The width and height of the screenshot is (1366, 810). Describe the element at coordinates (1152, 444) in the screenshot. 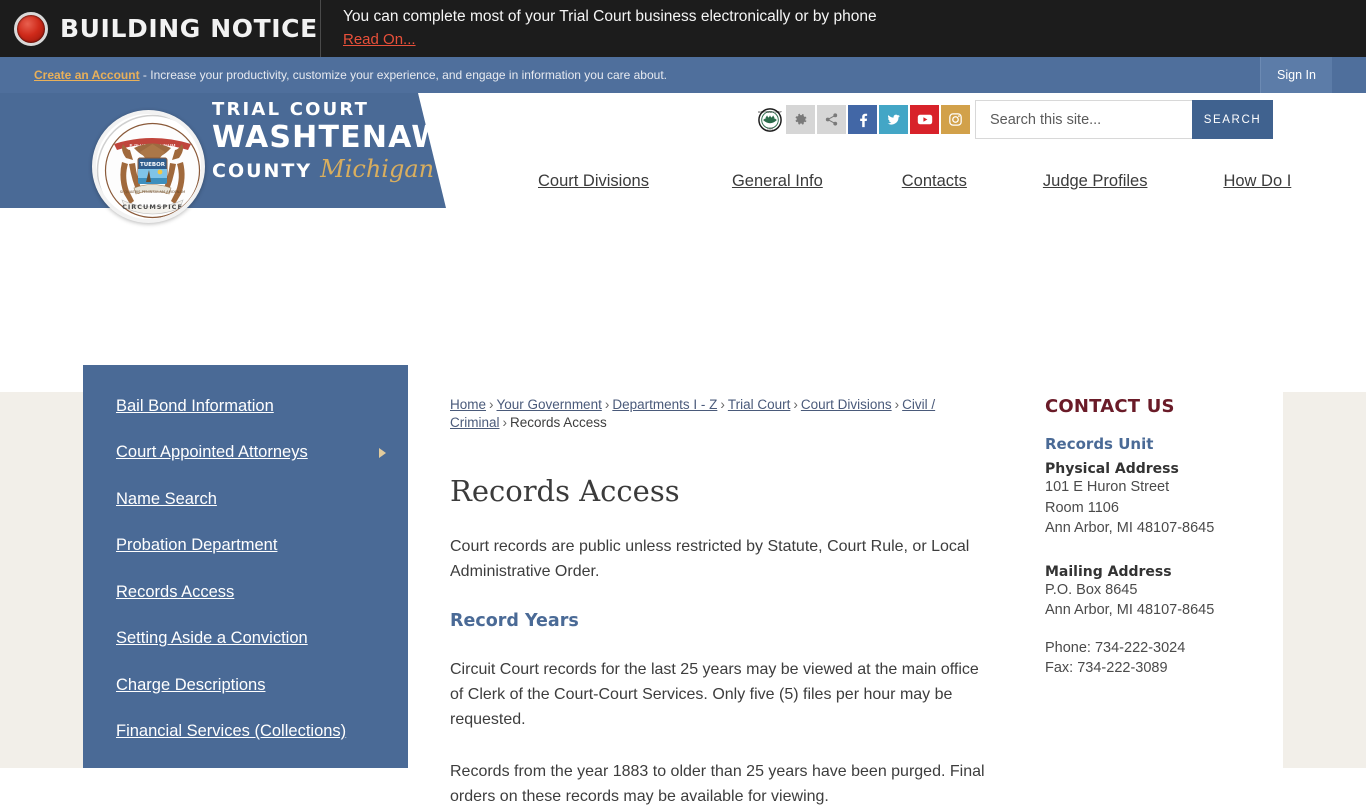

I see `contact-unit-name: Records Unit` at that location.